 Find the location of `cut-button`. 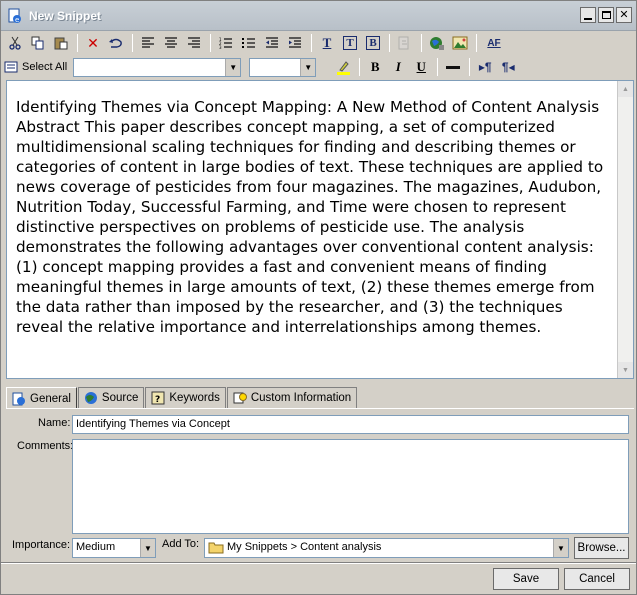

cut-button is located at coordinates (15, 43).